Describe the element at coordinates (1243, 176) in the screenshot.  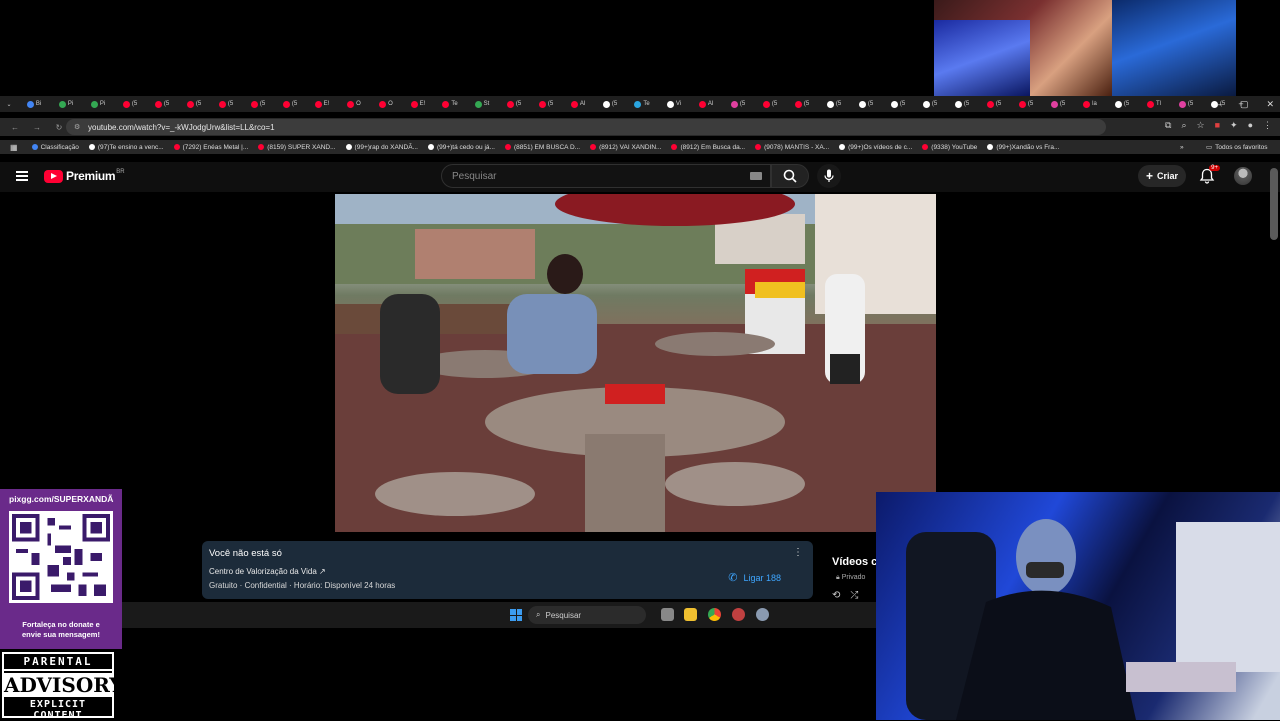
I see `avatar` at that location.